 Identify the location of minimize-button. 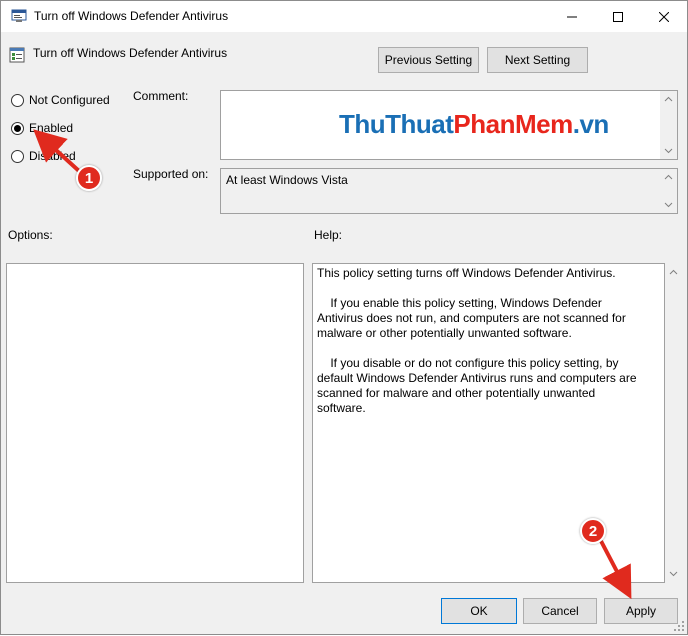
(572, 16).